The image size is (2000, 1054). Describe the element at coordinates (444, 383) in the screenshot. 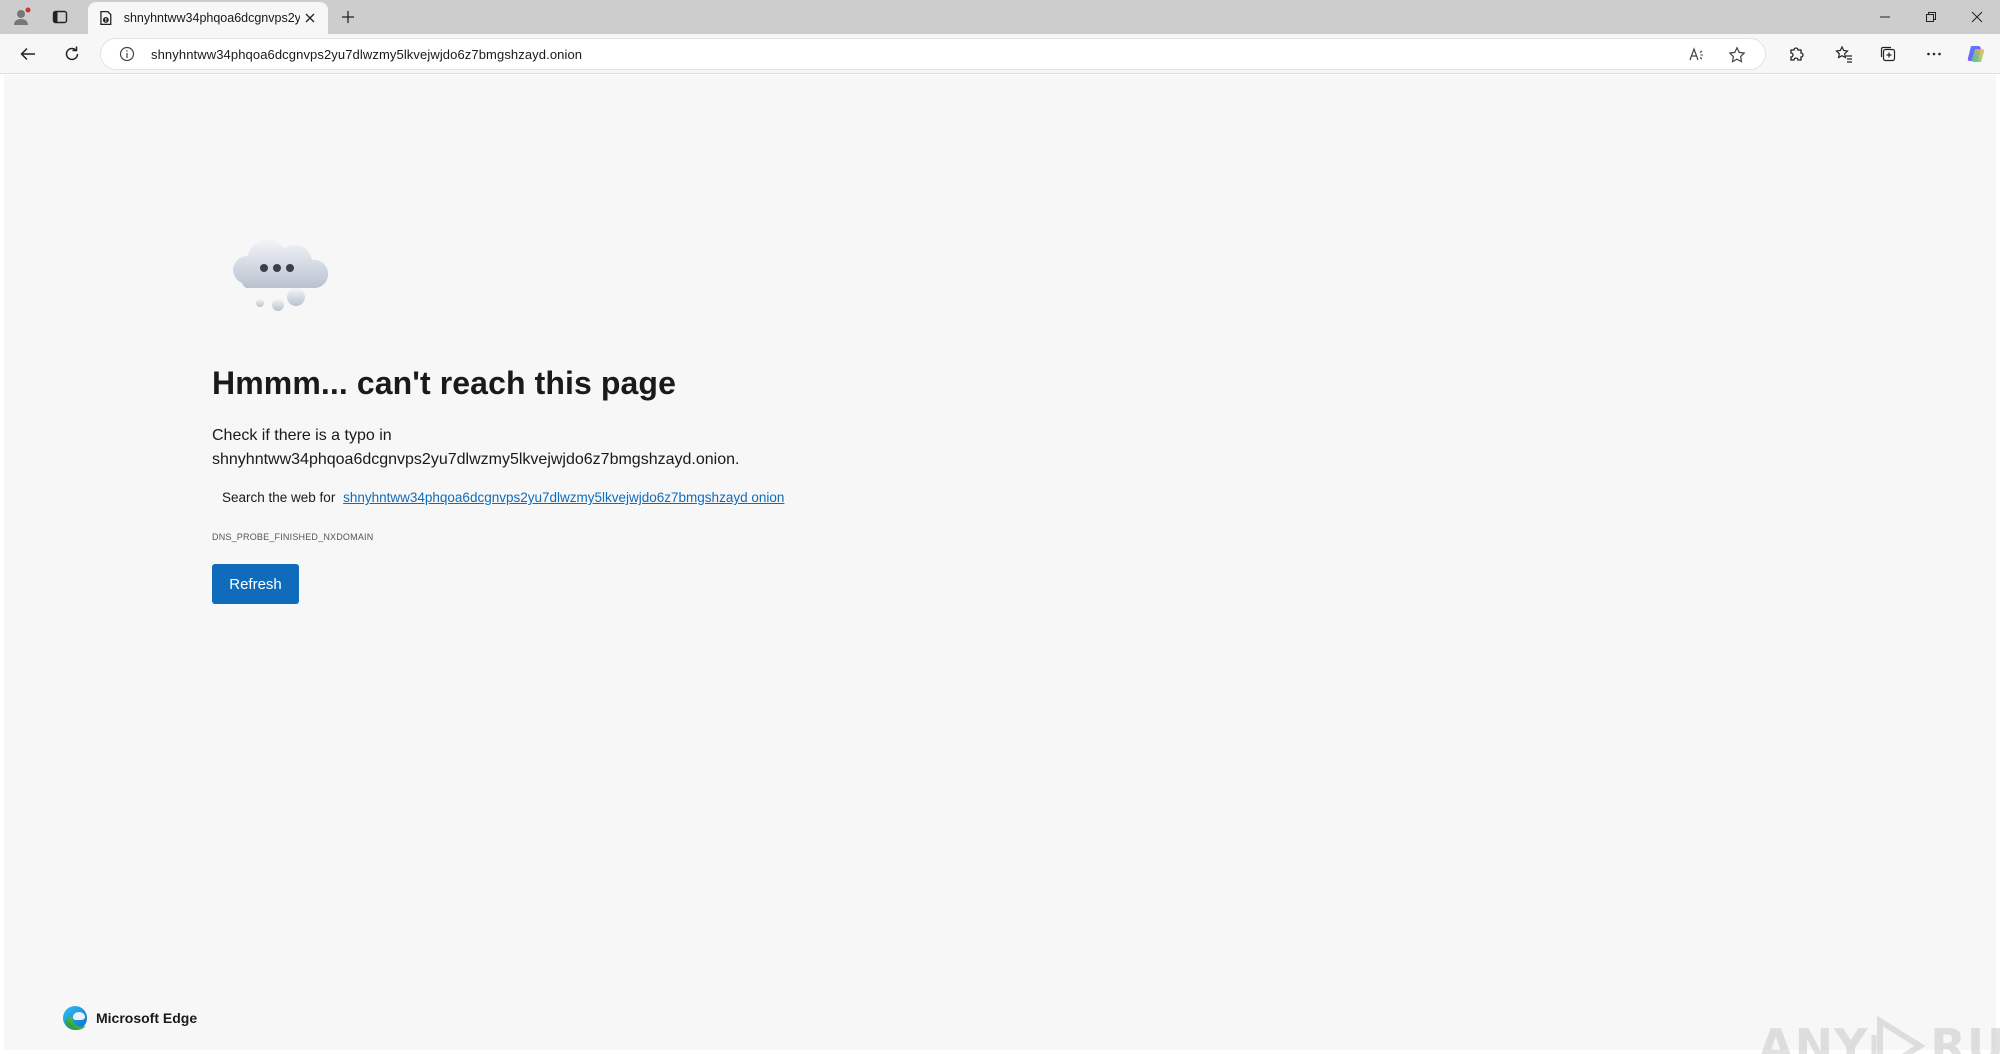

I see `error-title: Hmmm... can't reach this page` at that location.